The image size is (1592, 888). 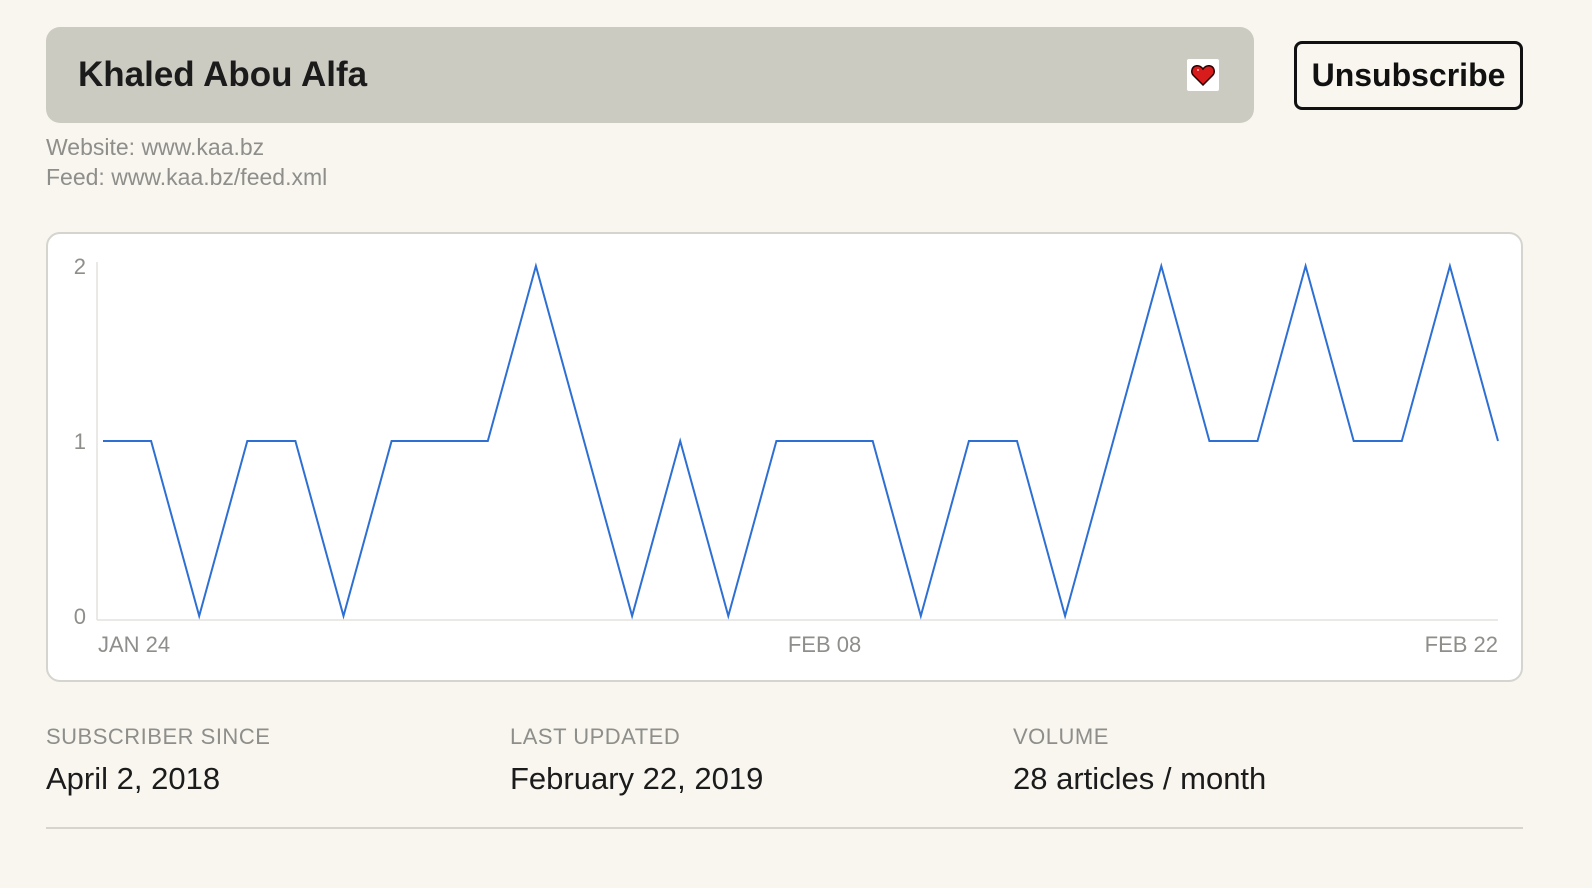 What do you see at coordinates (80, 616) in the screenshot?
I see `y-tick-label: 0` at bounding box center [80, 616].